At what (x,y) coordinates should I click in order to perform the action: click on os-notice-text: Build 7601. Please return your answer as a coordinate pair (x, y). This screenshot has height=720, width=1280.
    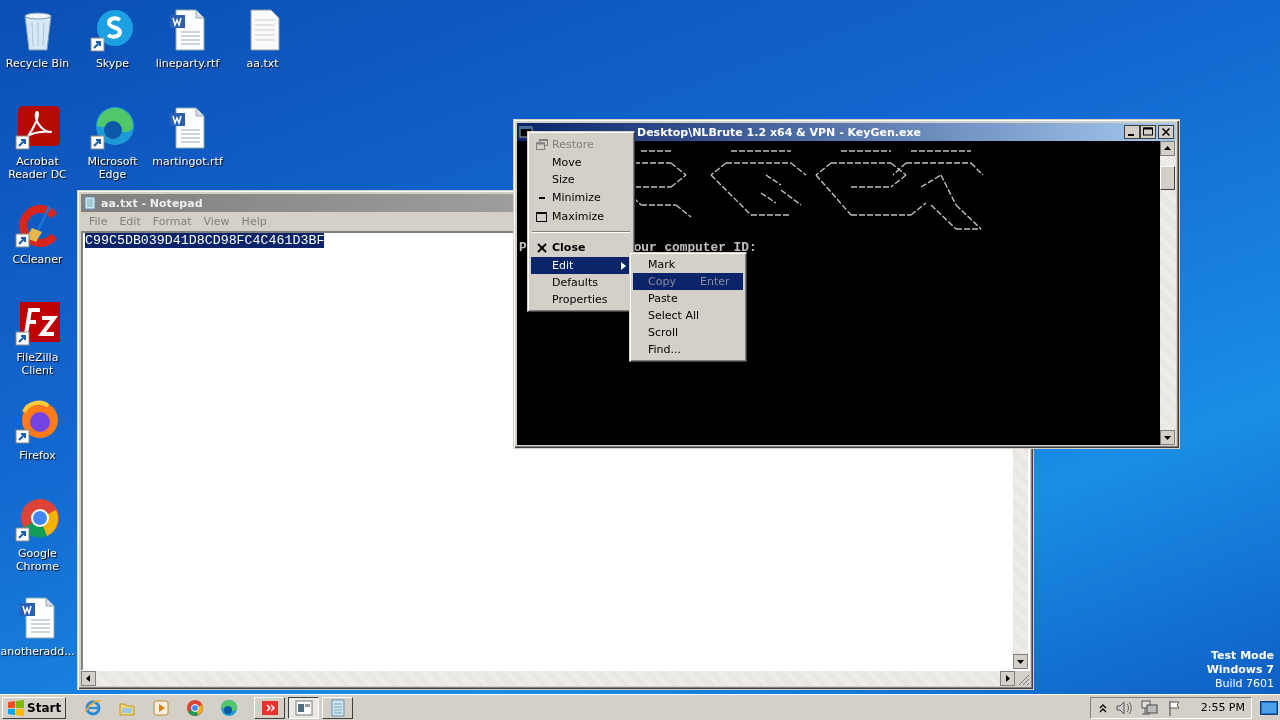
    Looking at the image, I should click on (1244, 684).